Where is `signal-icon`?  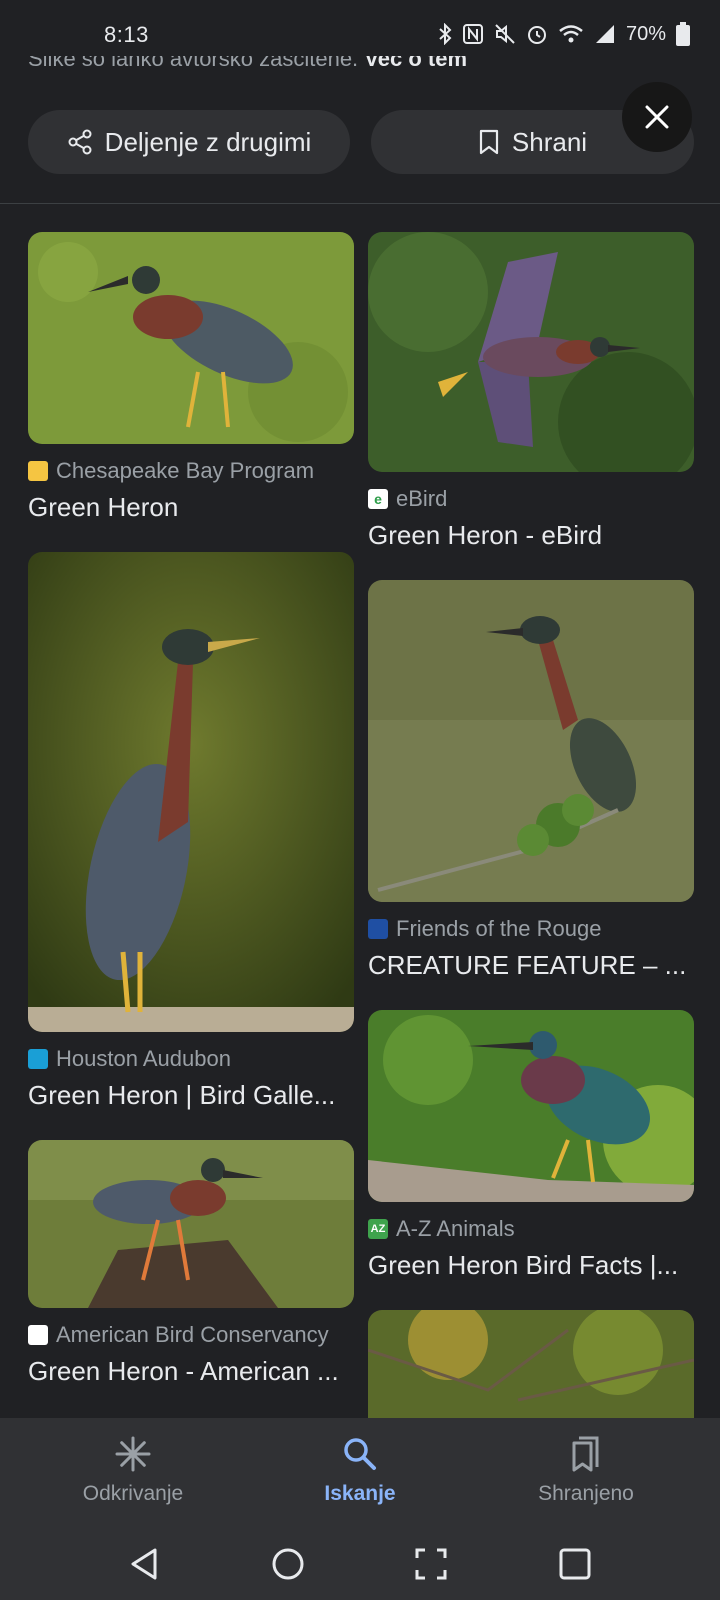
signal-icon is located at coordinates (604, 34).